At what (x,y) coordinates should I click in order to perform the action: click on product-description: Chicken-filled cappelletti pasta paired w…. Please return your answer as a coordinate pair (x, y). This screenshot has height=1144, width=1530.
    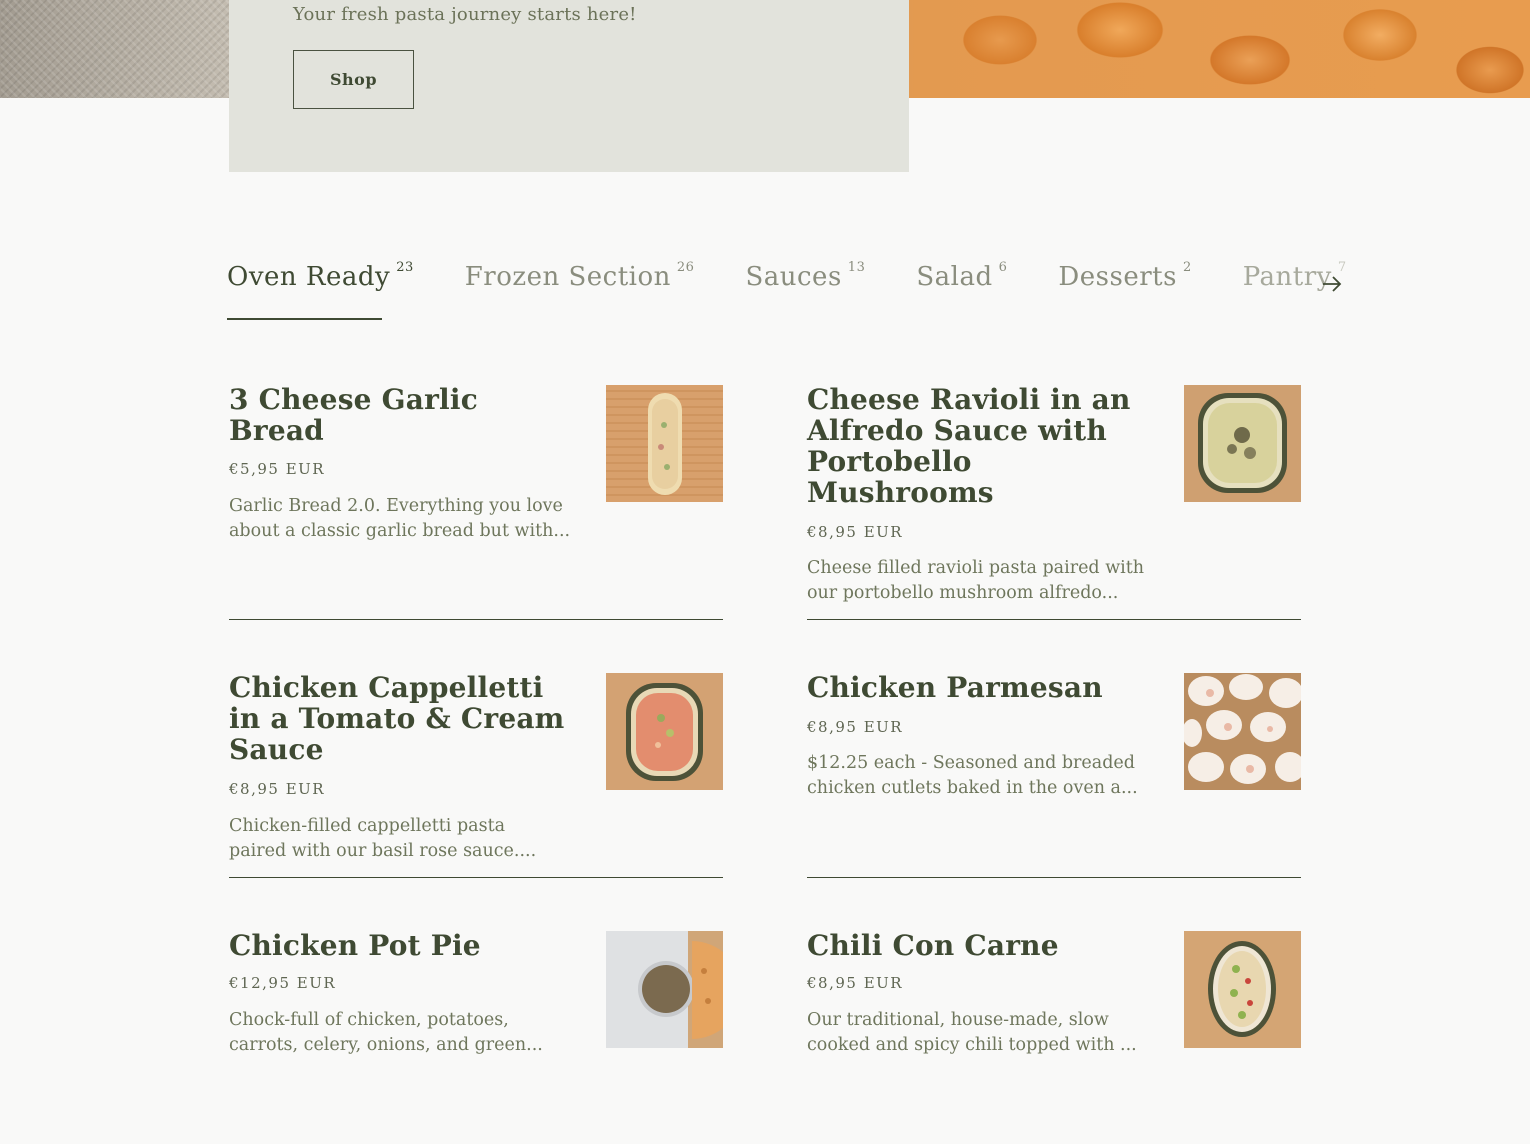
    Looking at the image, I should click on (383, 838).